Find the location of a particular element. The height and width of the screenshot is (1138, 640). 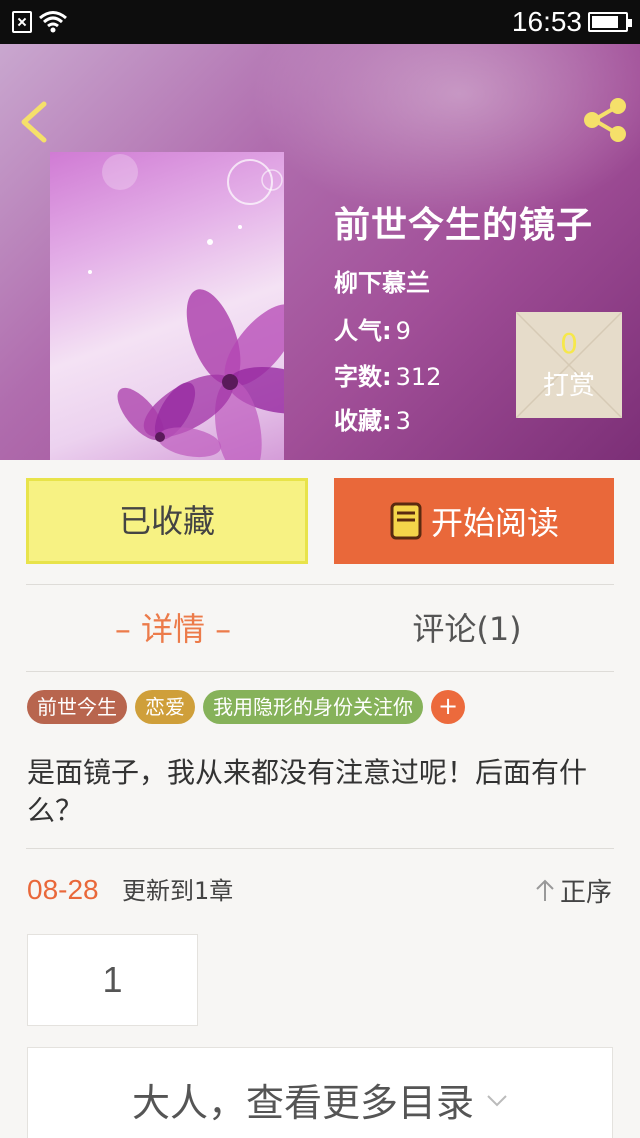

book-author: 柳下慕兰 is located at coordinates (382, 283).